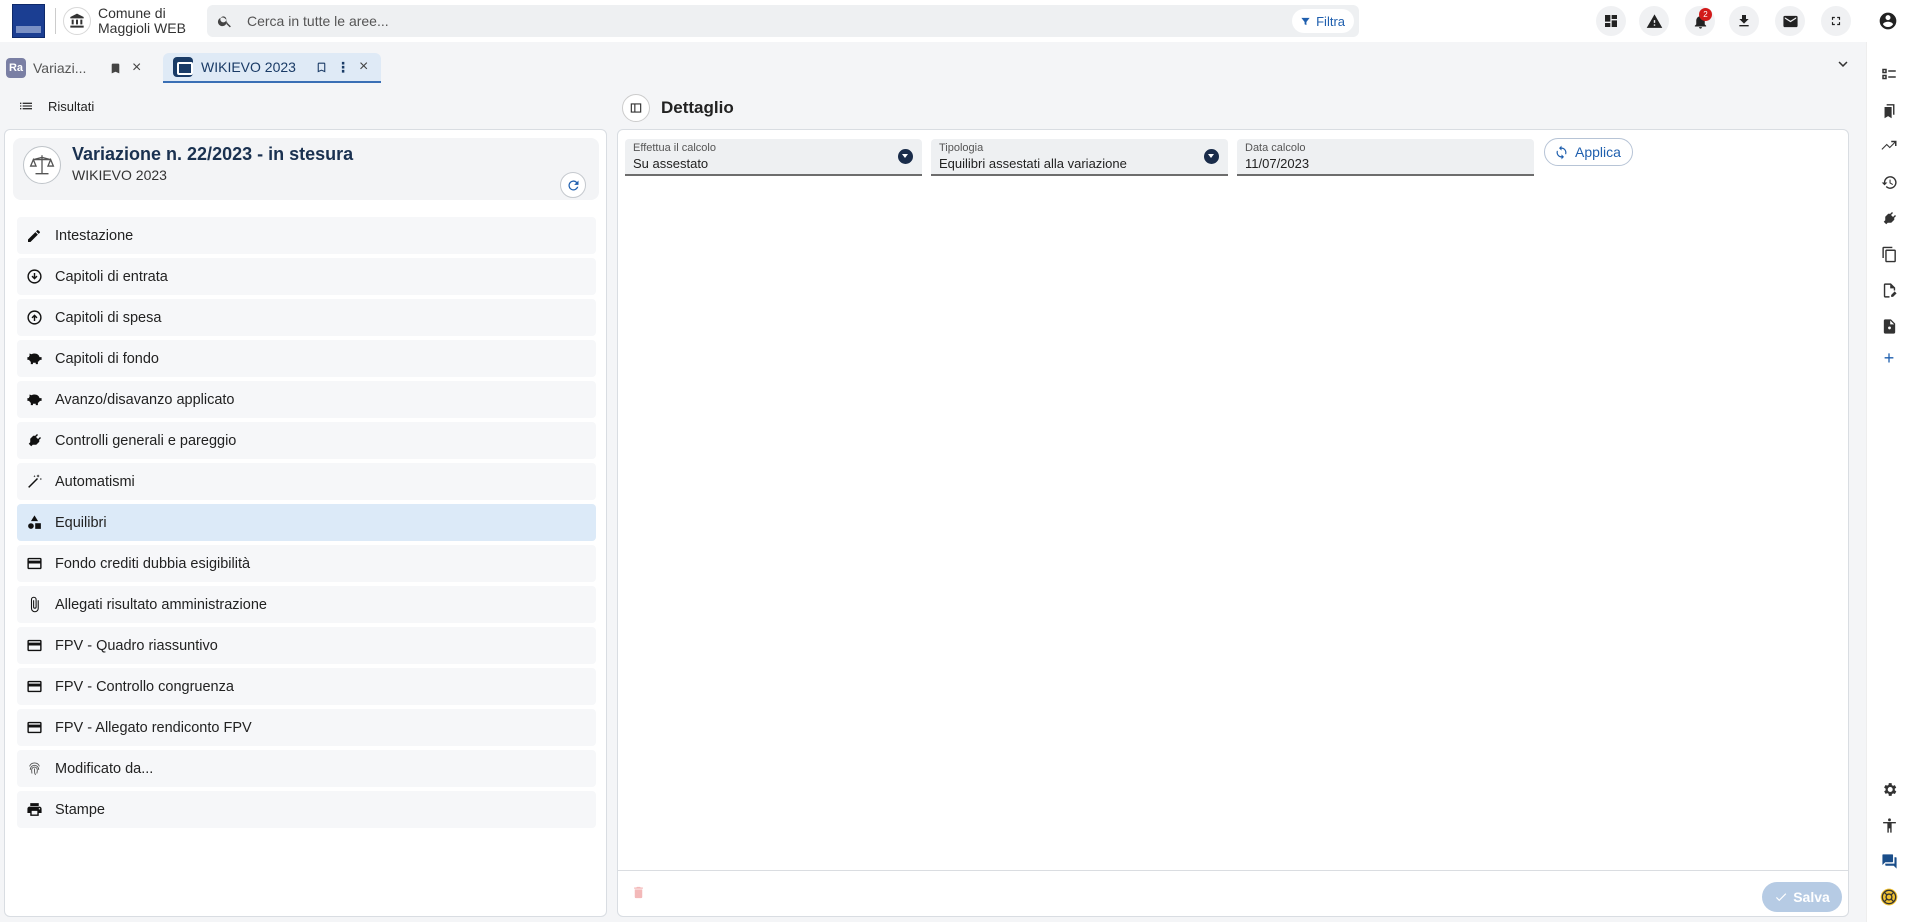  I want to click on dashboard-icon, so click(1611, 21).